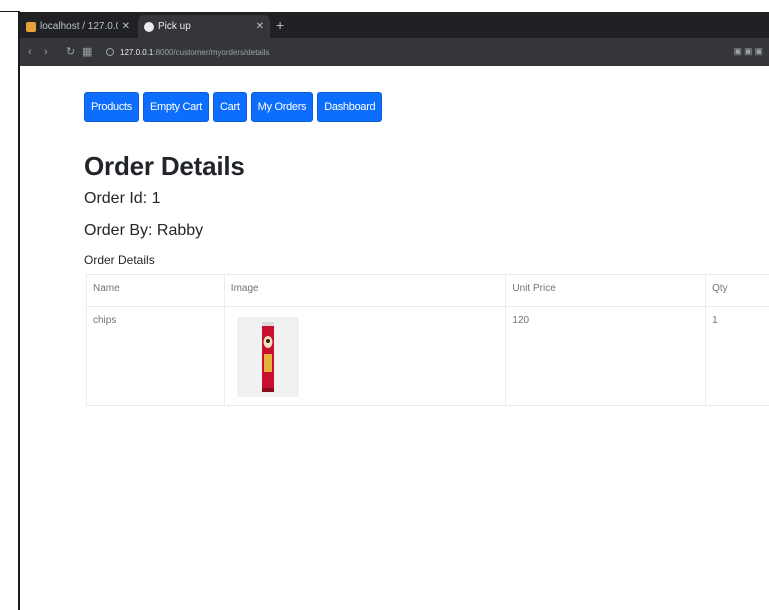 This screenshot has width=769, height=610. What do you see at coordinates (174, 26) in the screenshot?
I see `tab-label: Pick up` at bounding box center [174, 26].